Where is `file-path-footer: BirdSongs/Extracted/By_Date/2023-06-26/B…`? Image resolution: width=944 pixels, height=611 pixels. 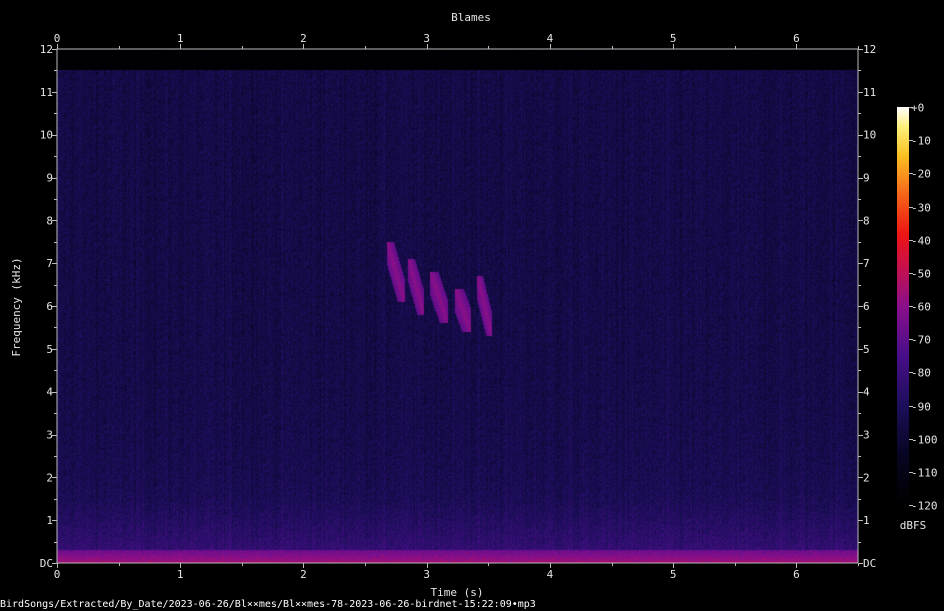
file-path-footer: BirdSongs/Extracted/By_Date/2023-06-26/B… is located at coordinates (268, 604).